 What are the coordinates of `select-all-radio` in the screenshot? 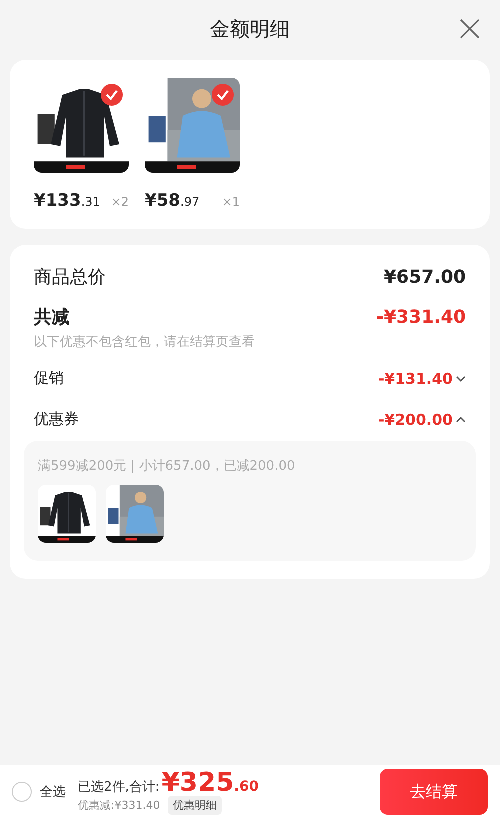 It's located at (22, 792).